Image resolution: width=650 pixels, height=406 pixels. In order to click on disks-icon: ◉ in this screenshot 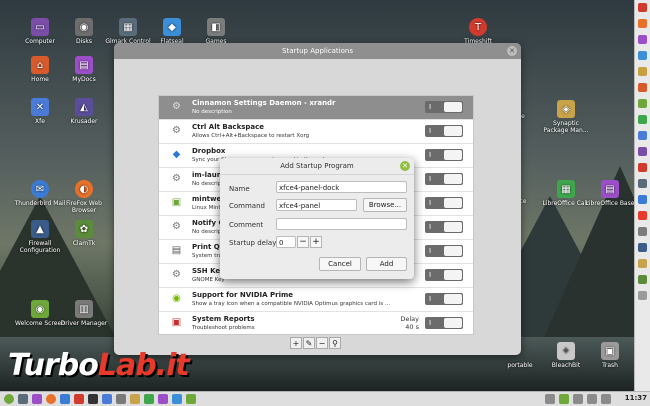, I will do `click(84, 27)`.